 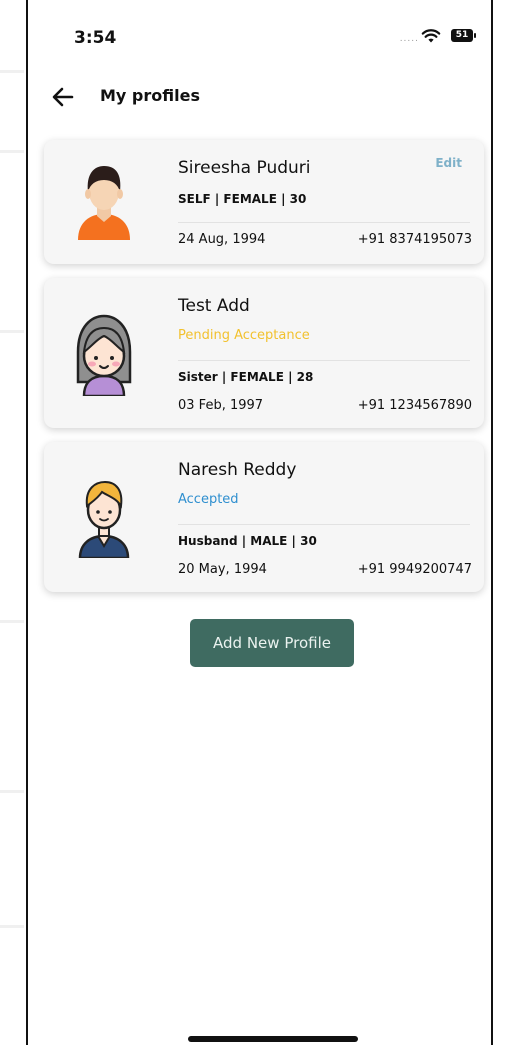 What do you see at coordinates (272, 643) in the screenshot?
I see `add-new-profile-button: Add New Profile` at bounding box center [272, 643].